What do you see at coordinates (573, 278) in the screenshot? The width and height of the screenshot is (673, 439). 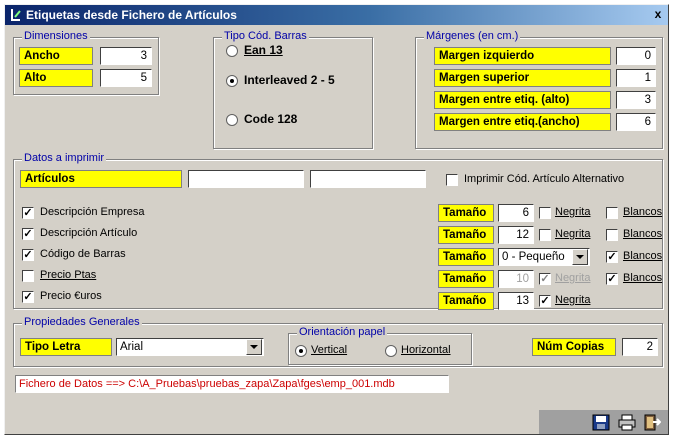 I see `negrita-label-4: Negrita` at bounding box center [573, 278].